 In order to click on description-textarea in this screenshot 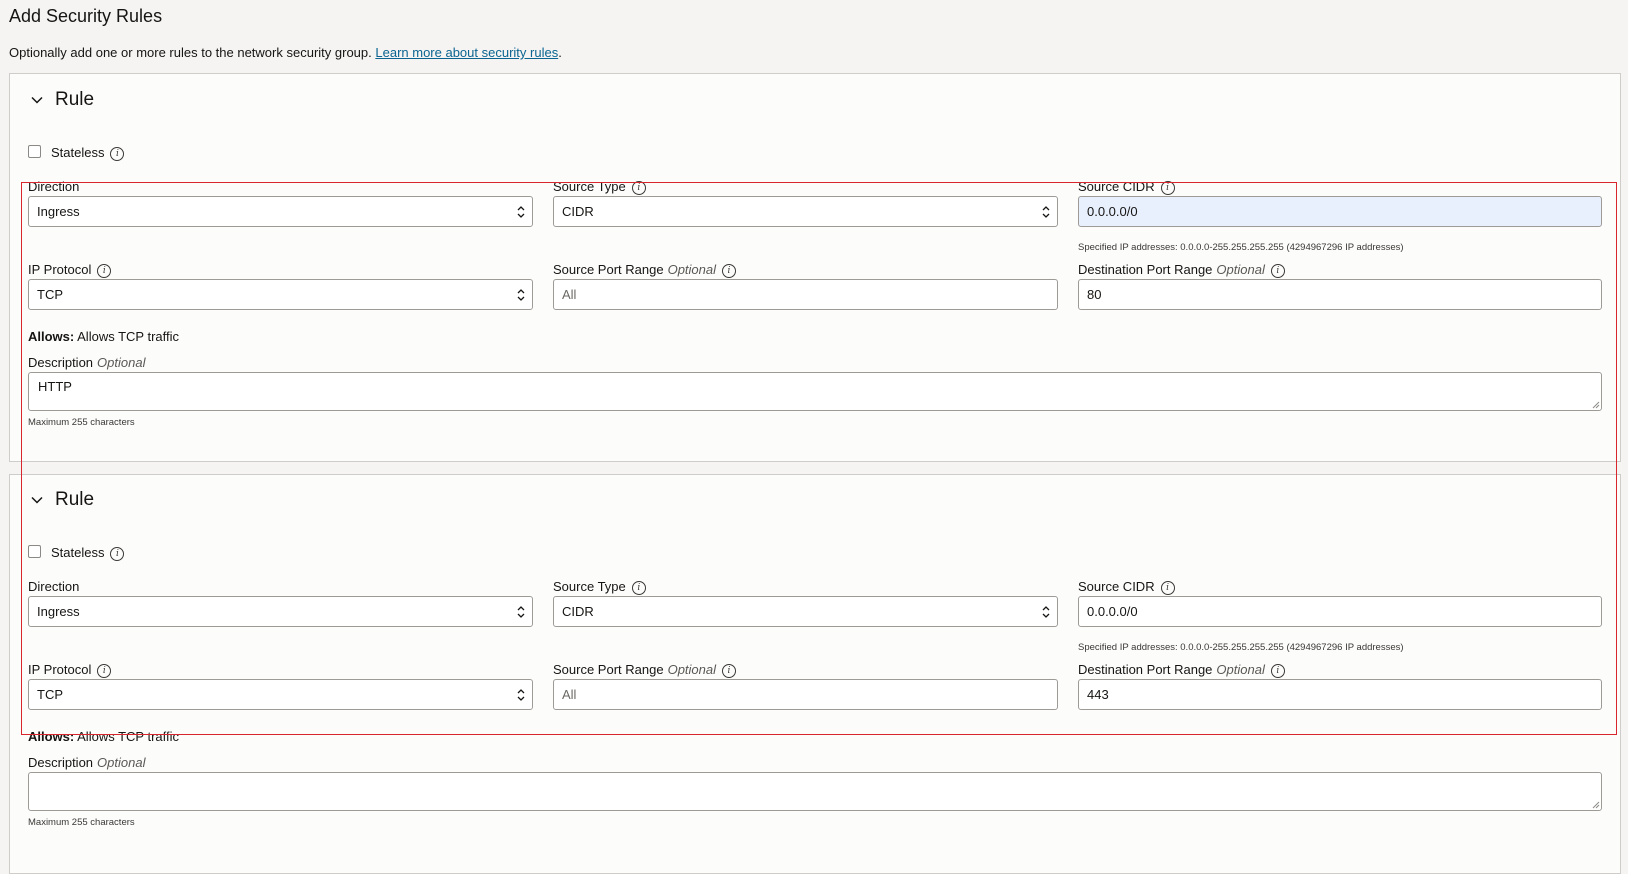, I will do `click(815, 791)`.